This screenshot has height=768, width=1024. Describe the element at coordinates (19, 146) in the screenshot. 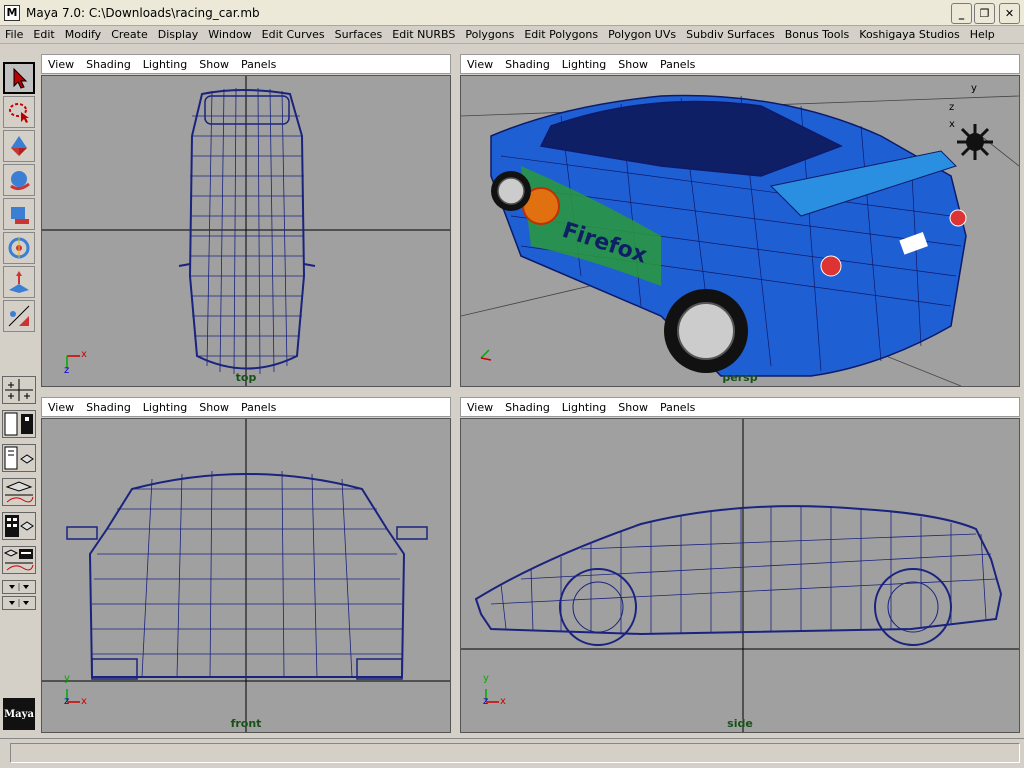

I see `move-tool-button` at that location.